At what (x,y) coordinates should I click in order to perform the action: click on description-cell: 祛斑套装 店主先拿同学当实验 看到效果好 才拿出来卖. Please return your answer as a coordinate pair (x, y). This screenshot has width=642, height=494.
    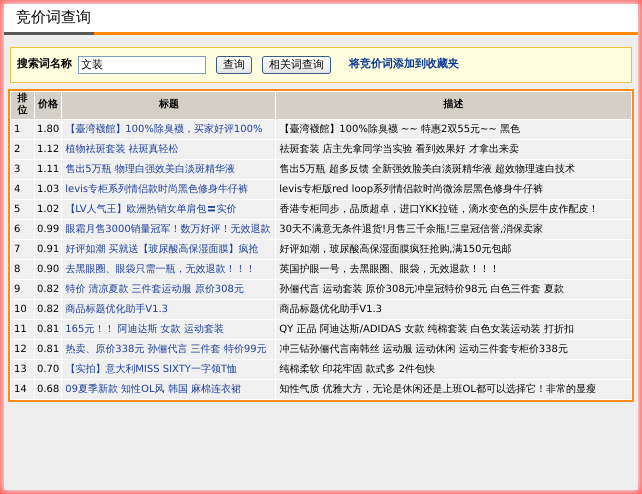
    Looking at the image, I should click on (454, 149).